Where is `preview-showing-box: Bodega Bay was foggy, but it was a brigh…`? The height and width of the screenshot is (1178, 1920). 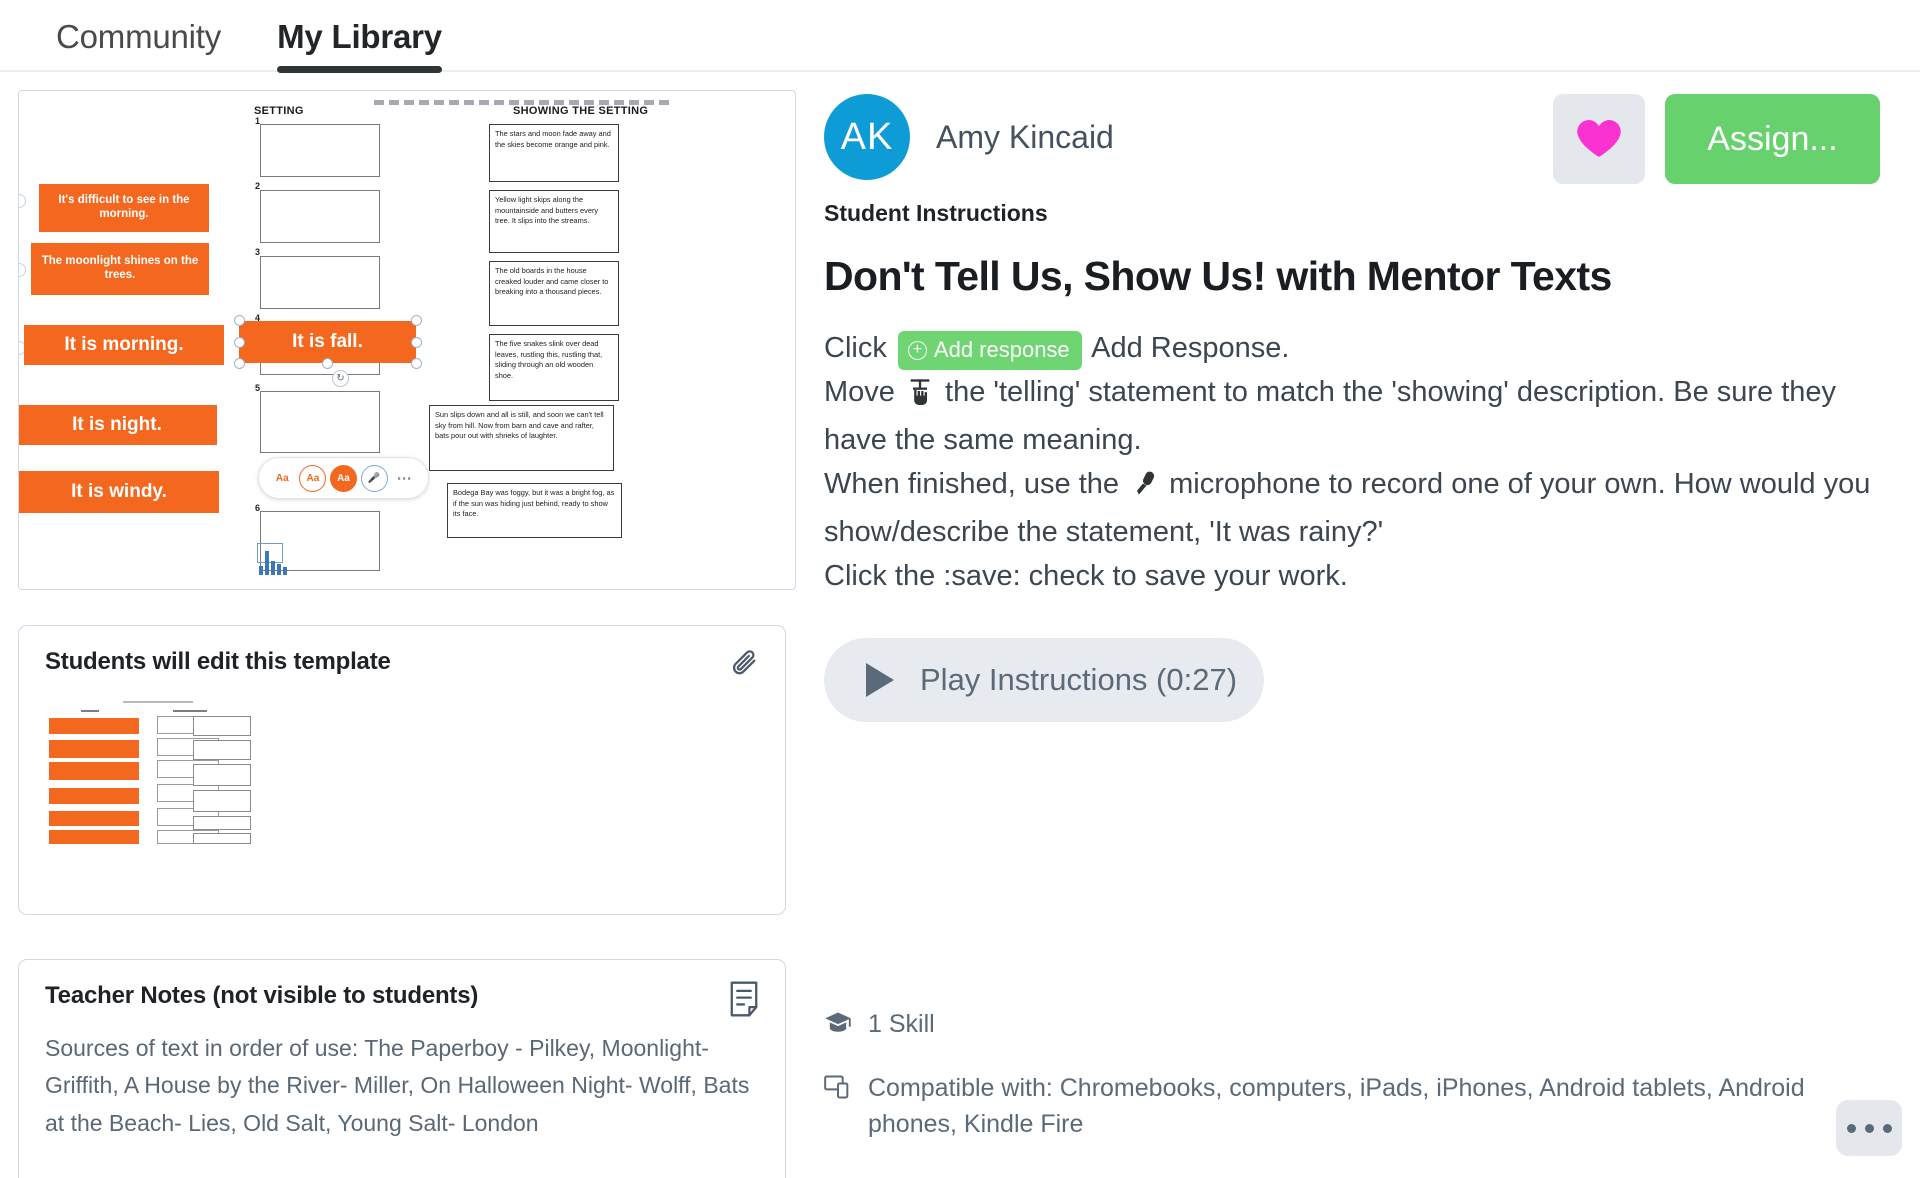
preview-showing-box: Bodega Bay was foggy, but it was a brigh… is located at coordinates (534, 510).